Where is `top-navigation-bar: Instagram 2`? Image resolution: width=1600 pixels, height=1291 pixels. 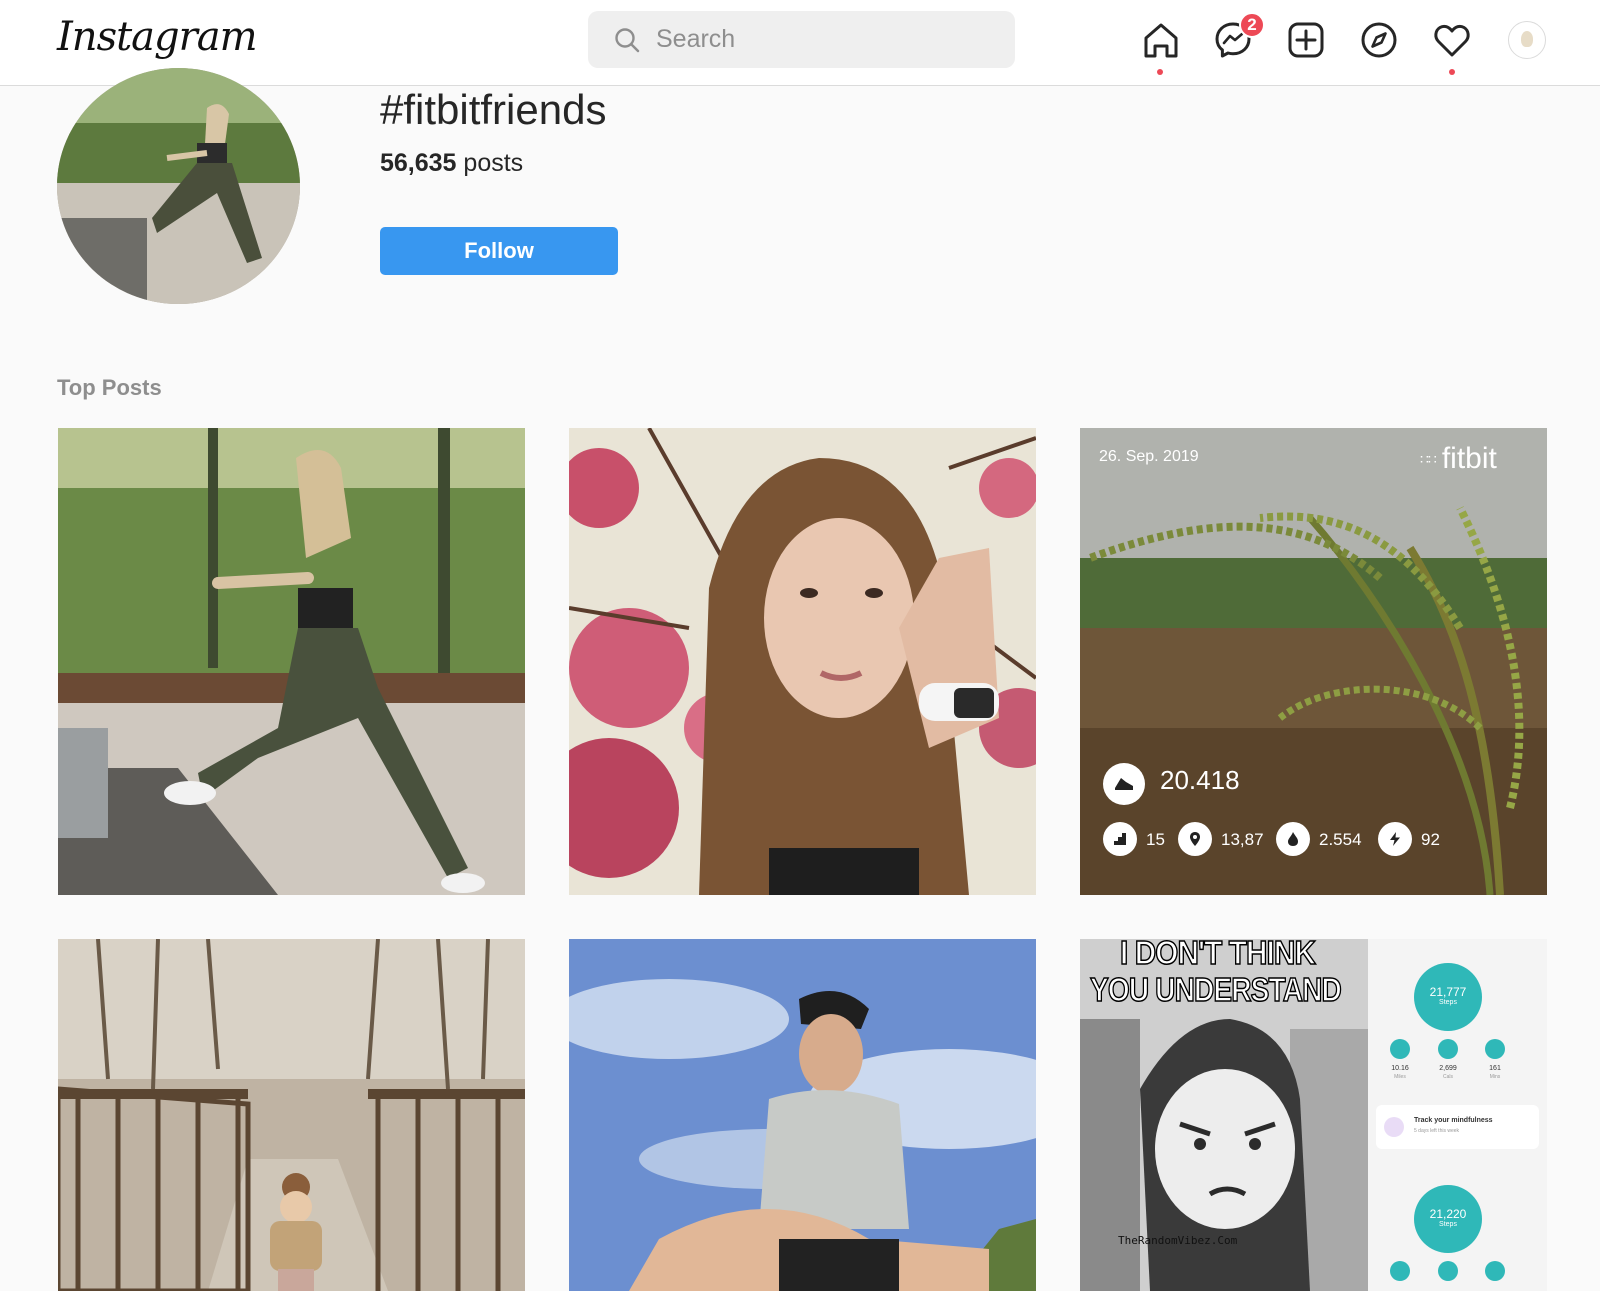
top-navigation-bar: Instagram 2 is located at coordinates (800, 43).